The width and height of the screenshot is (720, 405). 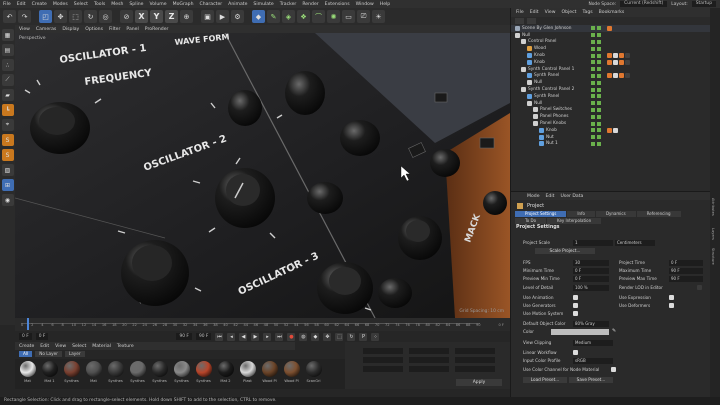 What do you see at coordinates (7, 95) in the screenshot?
I see `polygons-mode-icon: ▰` at bounding box center [7, 95].